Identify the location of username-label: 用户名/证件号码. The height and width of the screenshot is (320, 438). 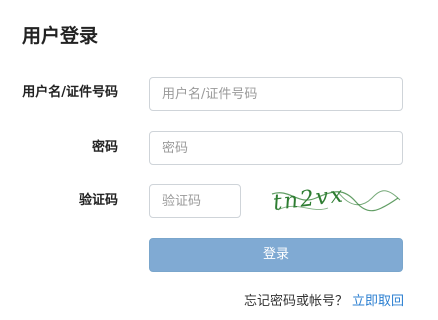
(70, 92).